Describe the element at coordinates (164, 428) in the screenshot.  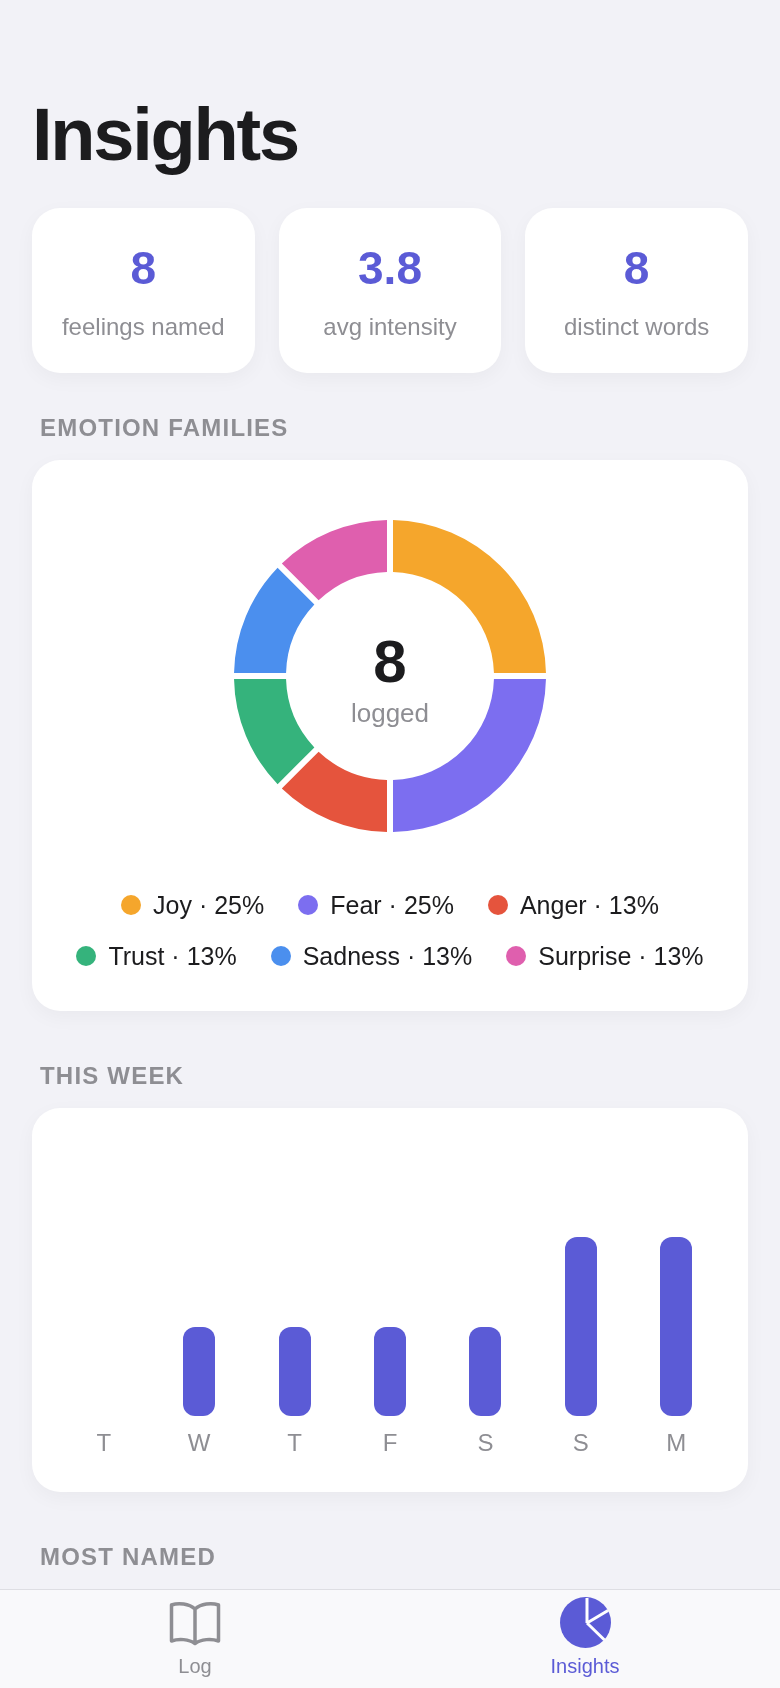
I see `section-title: EMOTION FAMILIES` at that location.